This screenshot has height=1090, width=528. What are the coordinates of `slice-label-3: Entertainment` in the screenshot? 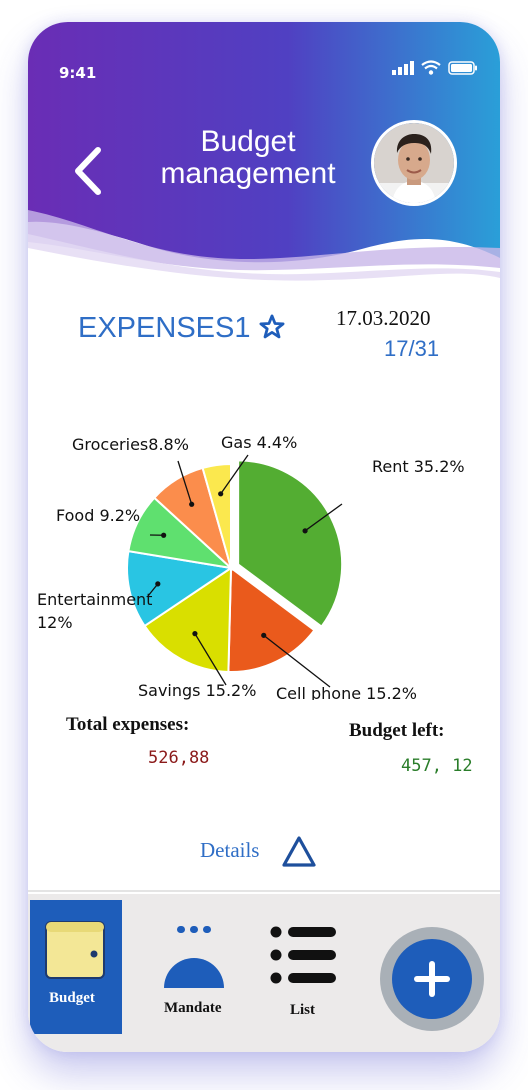 It's located at (94, 599).